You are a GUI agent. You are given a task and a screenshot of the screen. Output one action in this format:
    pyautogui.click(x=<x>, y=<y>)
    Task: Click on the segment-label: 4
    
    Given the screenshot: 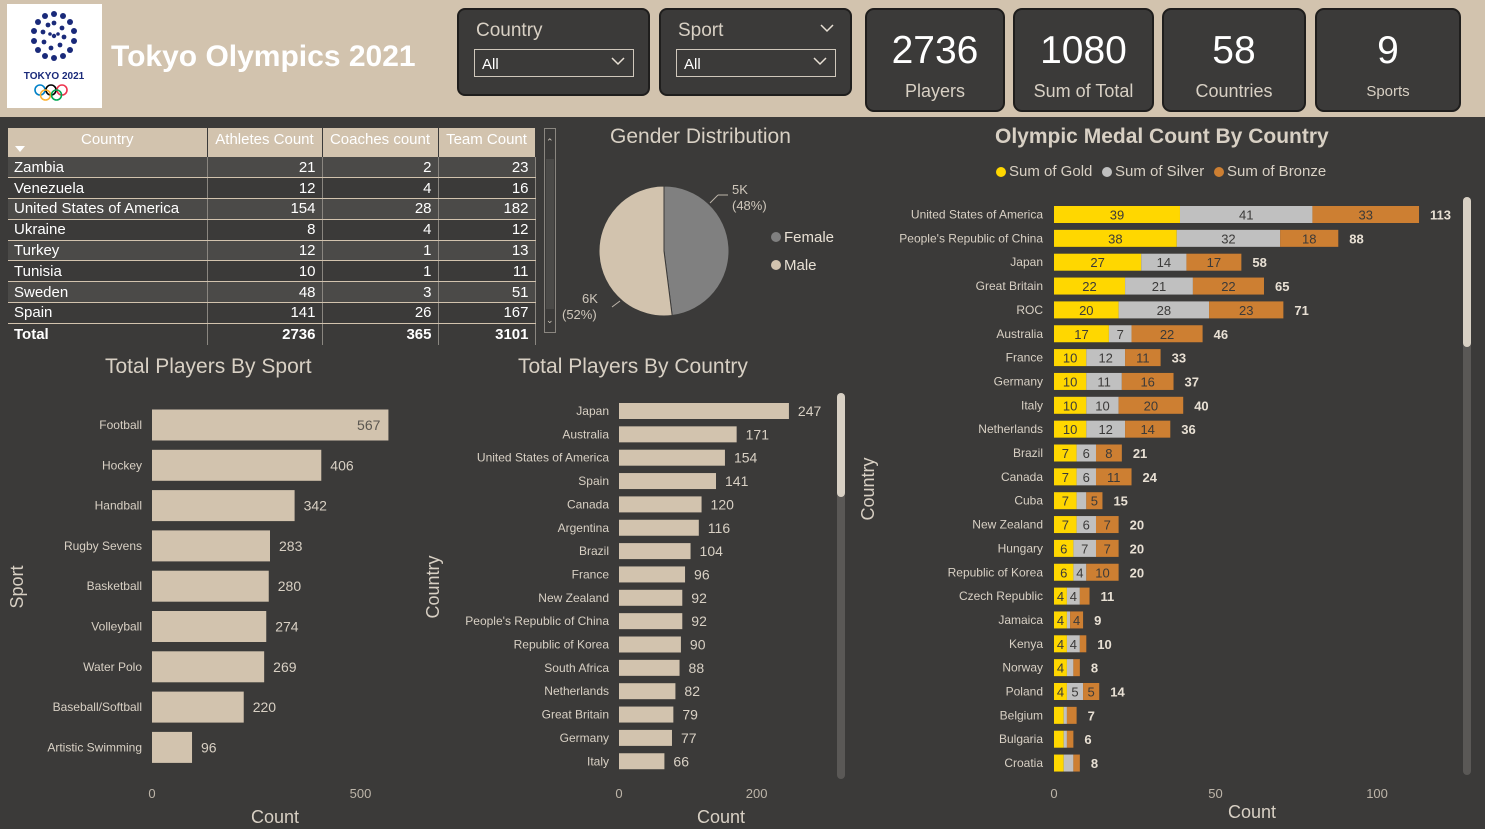 What is the action you would take?
    pyautogui.click(x=1076, y=620)
    